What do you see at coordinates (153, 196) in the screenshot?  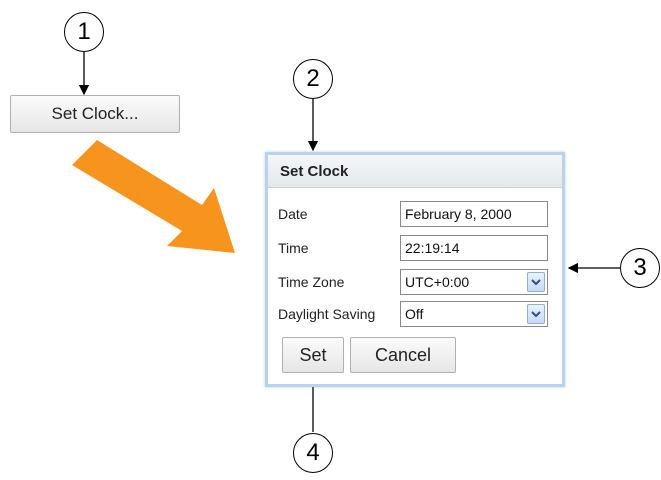 I see `orange-arrow-icon` at bounding box center [153, 196].